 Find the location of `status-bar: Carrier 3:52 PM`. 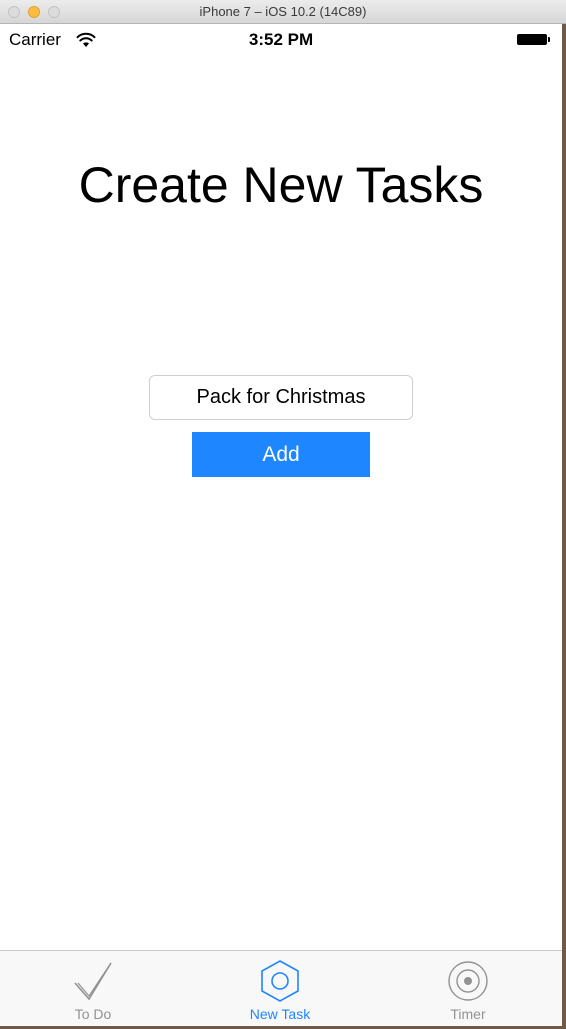

status-bar: Carrier 3:52 PM is located at coordinates (281, 39).